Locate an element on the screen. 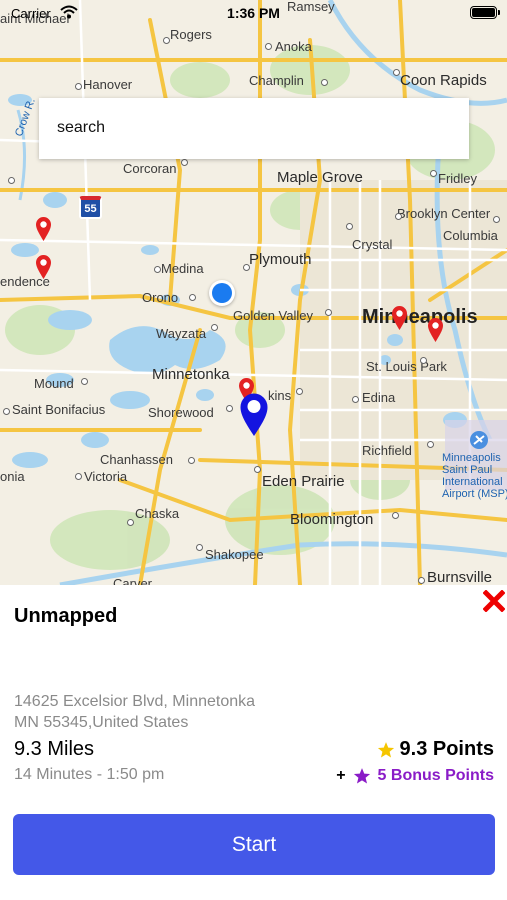 Image resolution: width=507 pixels, height=900 pixels. map-label-fridley: Fridley is located at coordinates (458, 178).